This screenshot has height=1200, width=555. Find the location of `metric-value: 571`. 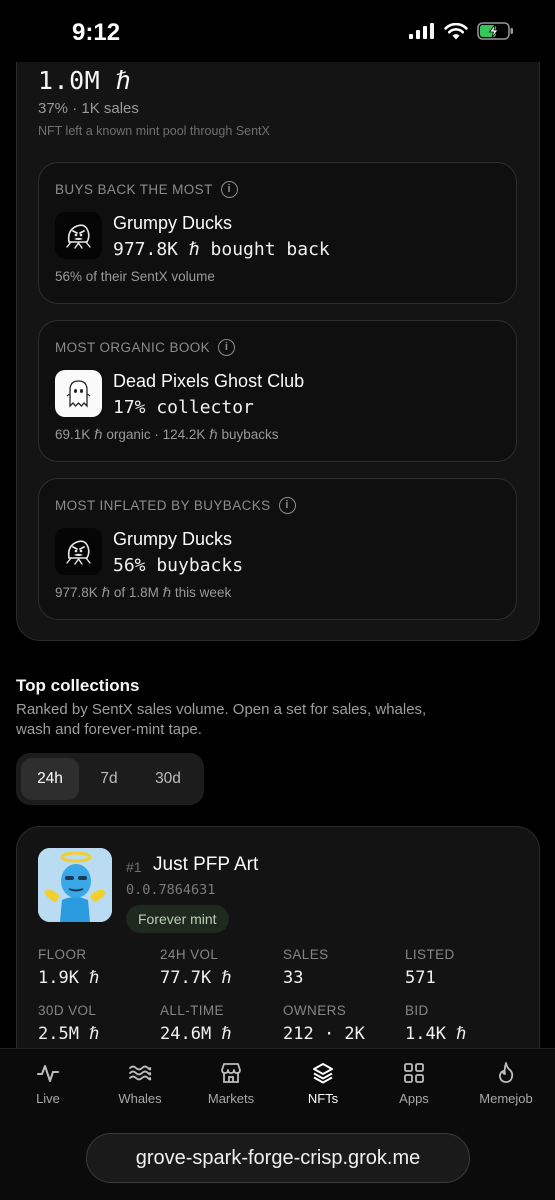

metric-value: 571 is located at coordinates (420, 978).